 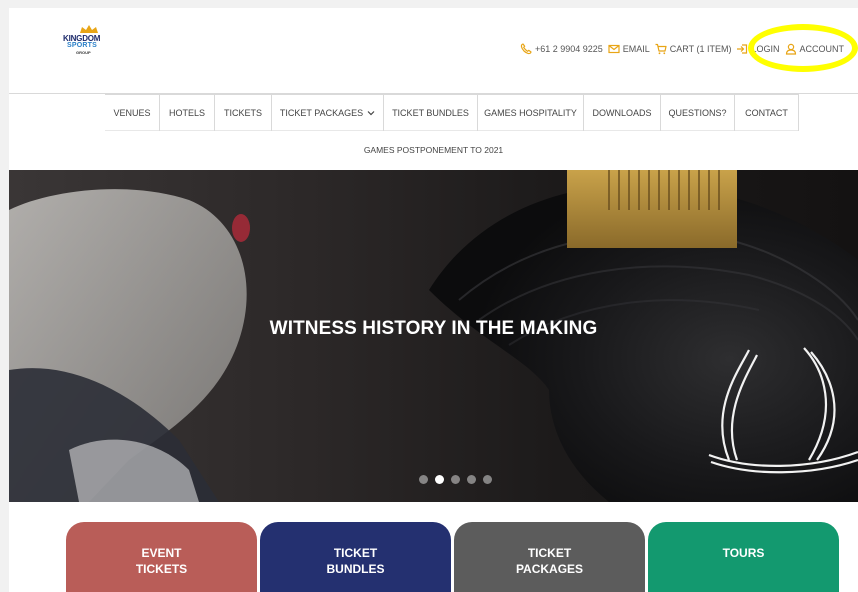 What do you see at coordinates (526, 49) in the screenshot?
I see `phone-icon` at bounding box center [526, 49].